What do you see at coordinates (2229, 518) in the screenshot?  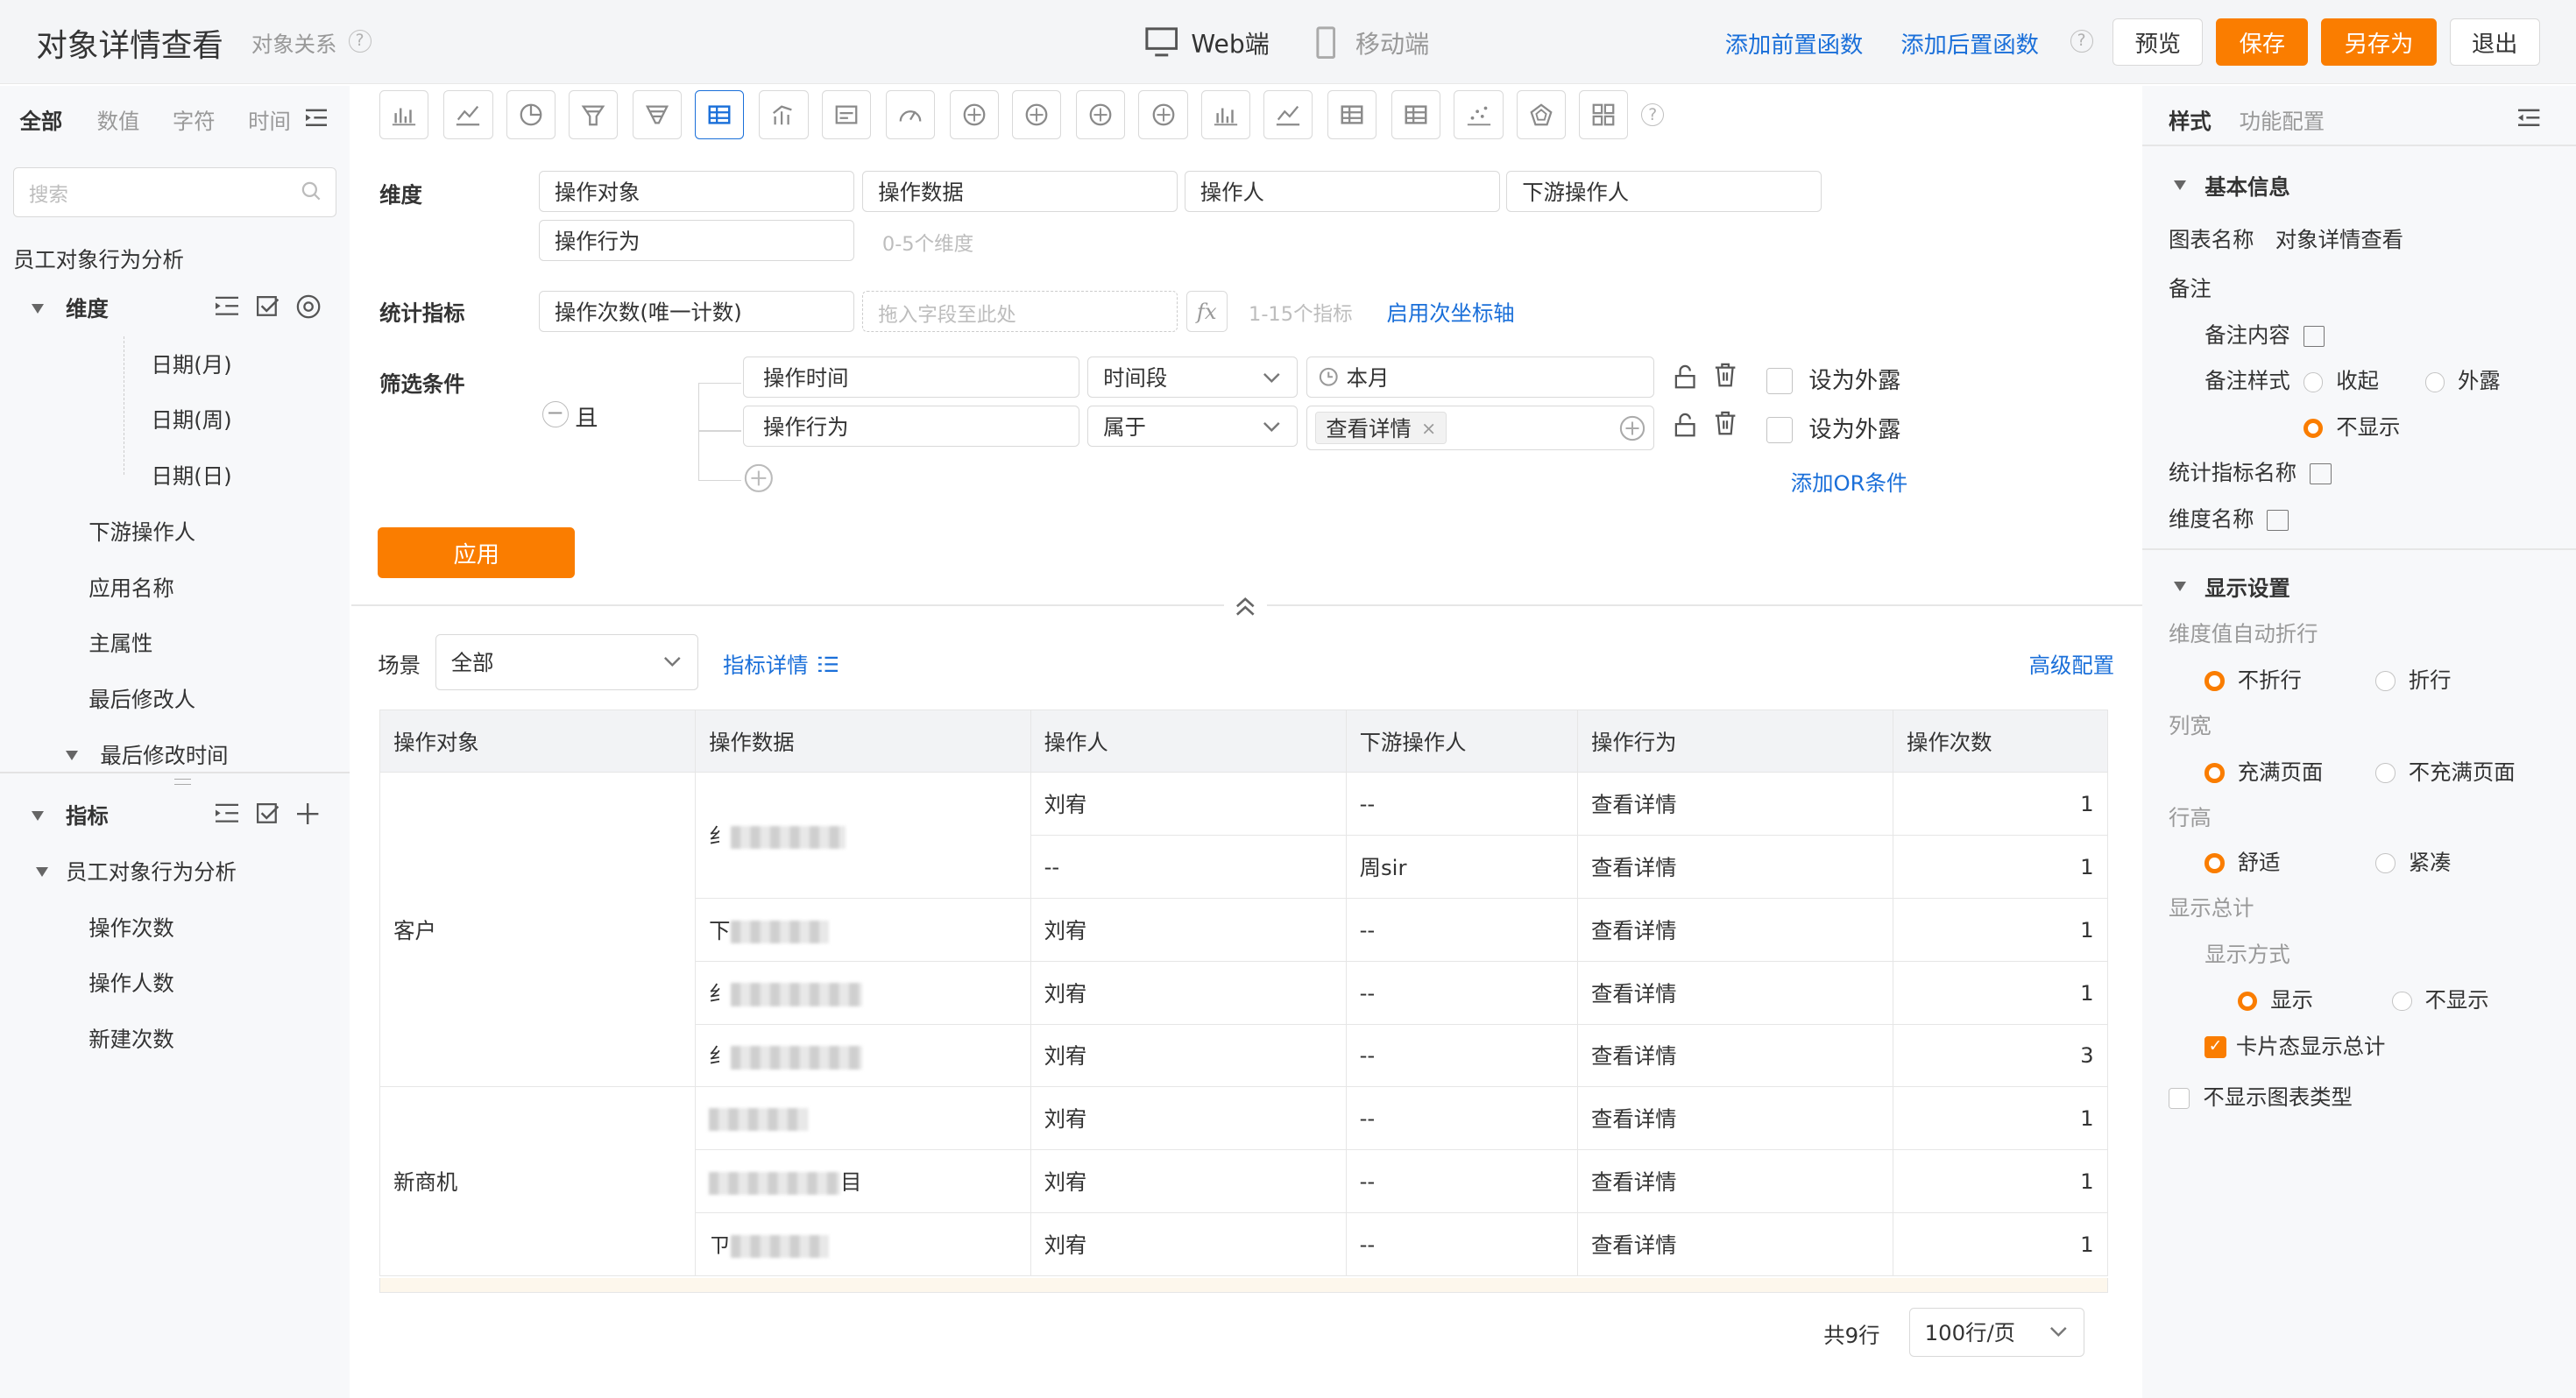 I see `dim-name-row: 维度名称` at bounding box center [2229, 518].